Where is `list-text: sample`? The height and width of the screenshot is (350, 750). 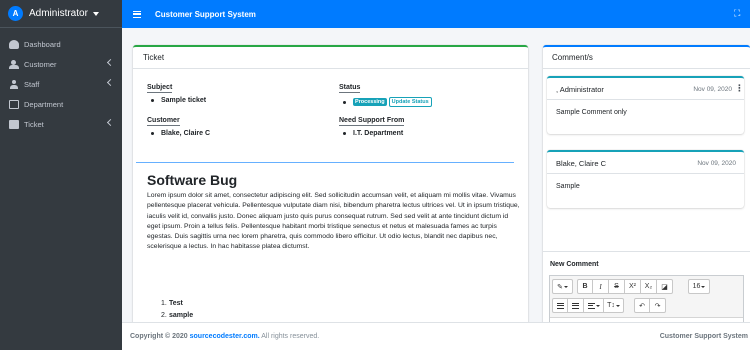 list-text: sample is located at coordinates (181, 315).